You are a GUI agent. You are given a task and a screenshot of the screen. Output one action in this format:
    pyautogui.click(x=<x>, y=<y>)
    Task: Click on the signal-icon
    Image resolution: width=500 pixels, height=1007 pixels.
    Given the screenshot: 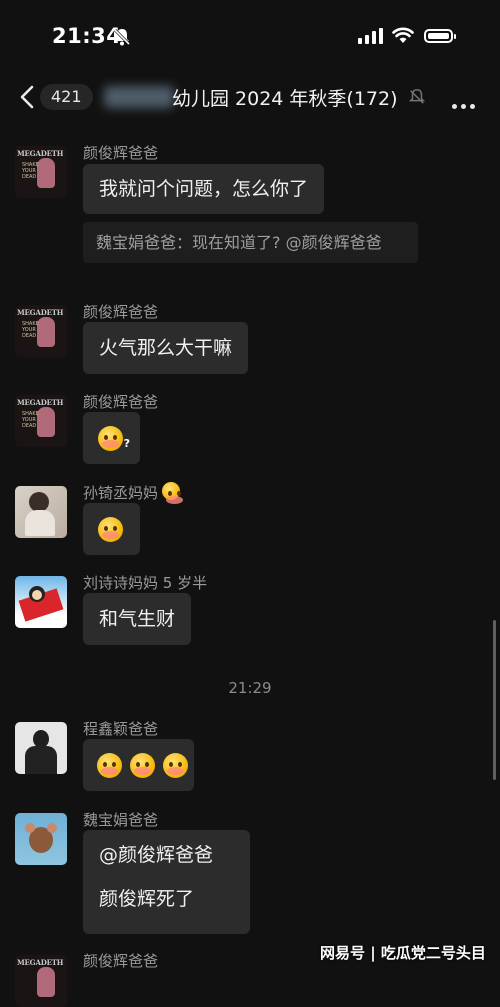 What is the action you would take?
    pyautogui.click(x=370, y=36)
    